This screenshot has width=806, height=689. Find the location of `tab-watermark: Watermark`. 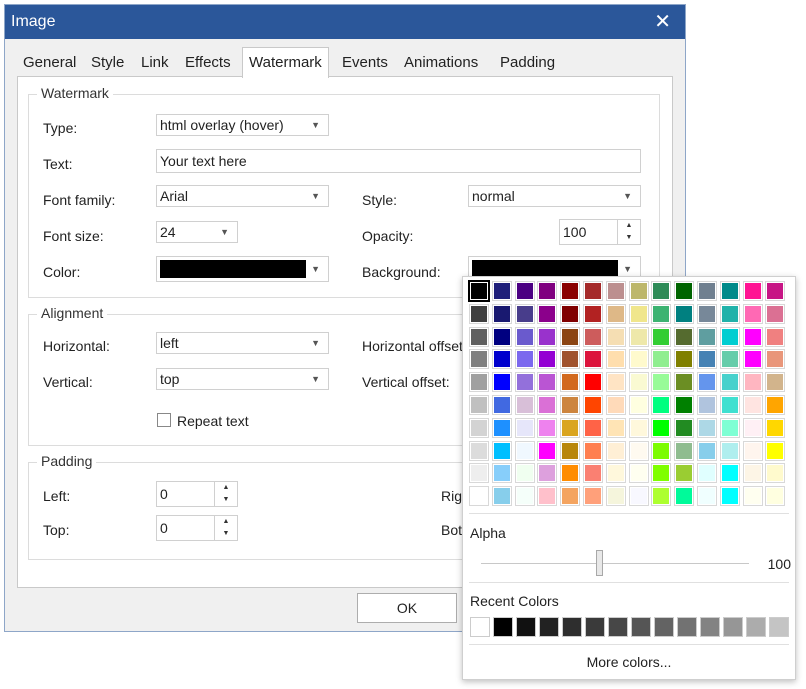

tab-watermark: Watermark is located at coordinates (285, 62).